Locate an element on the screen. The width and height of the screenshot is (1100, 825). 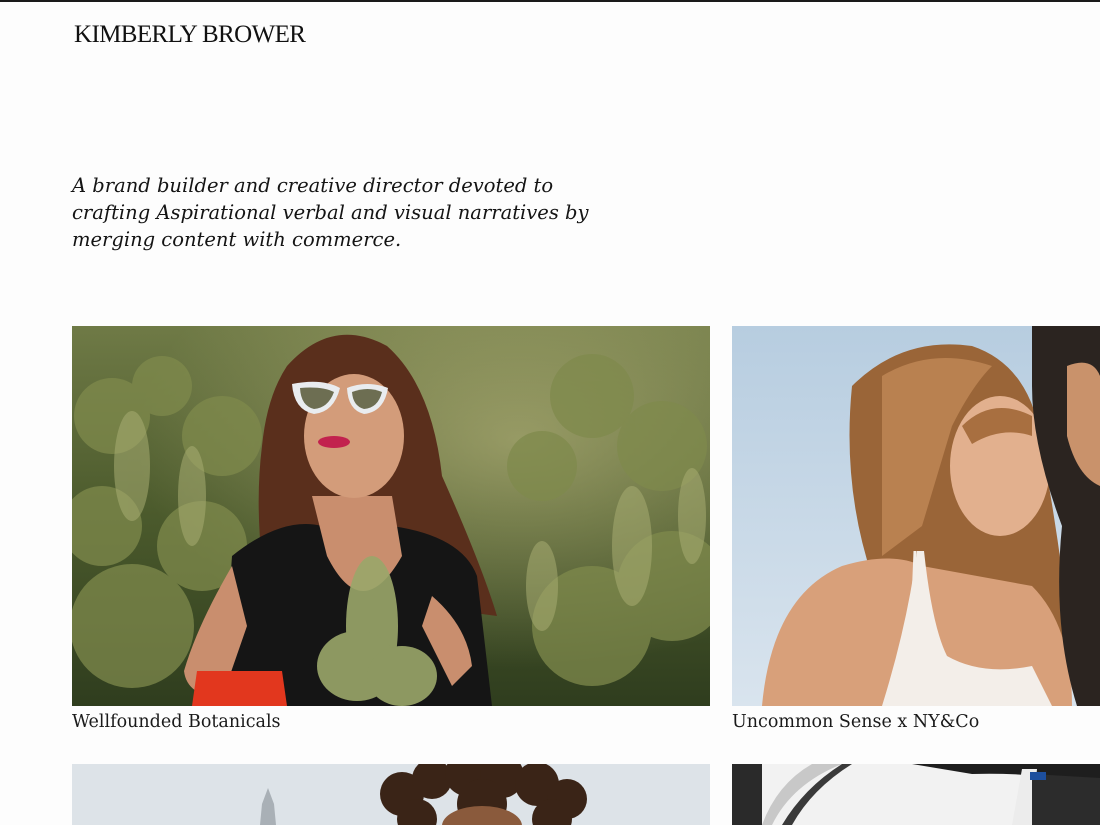
site-title: KIMBERLY BROWER is located at coordinates (190, 35).